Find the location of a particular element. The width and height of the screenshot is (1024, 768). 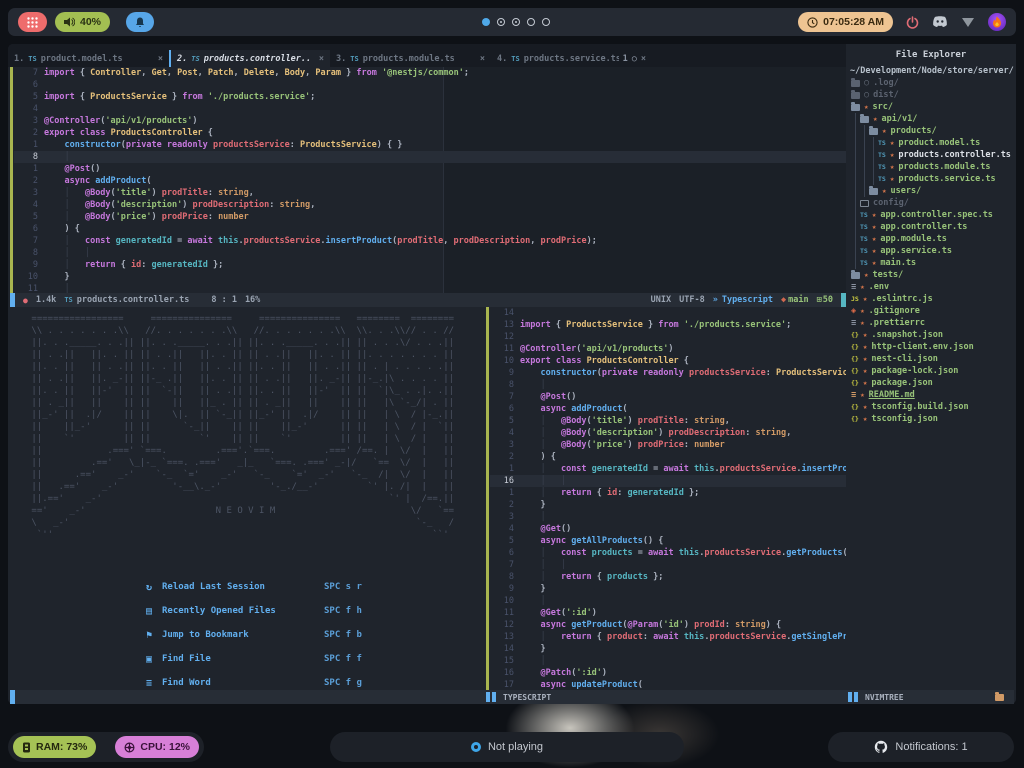

line-number: 2 is located at coordinates (511, 457).